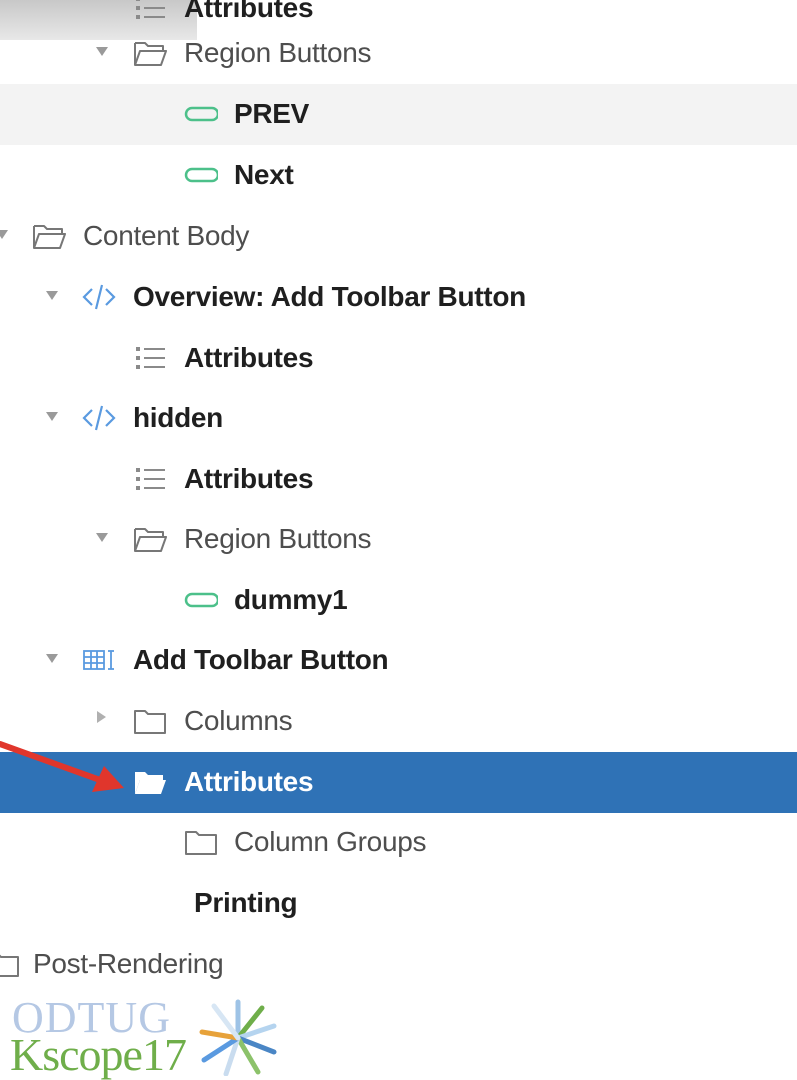  Describe the element at coordinates (178, 417) in the screenshot. I see `tree-node-label: hidden` at that location.